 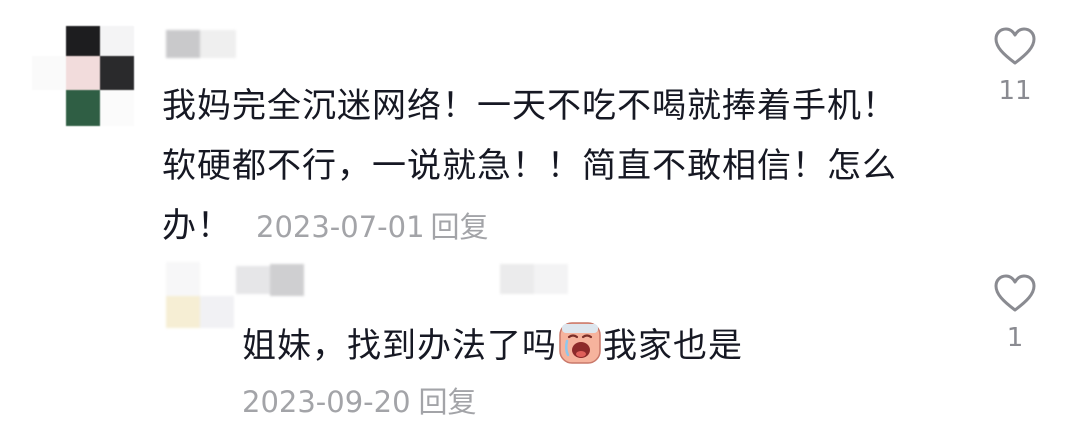 I want to click on comment-like-count: 11, so click(x=1015, y=91).